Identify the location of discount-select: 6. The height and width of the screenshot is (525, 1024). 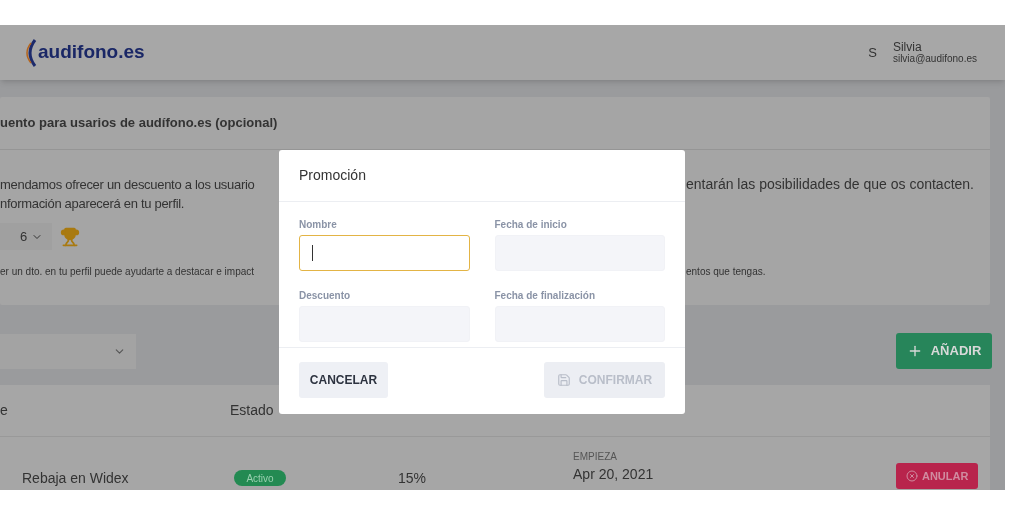
(26, 236).